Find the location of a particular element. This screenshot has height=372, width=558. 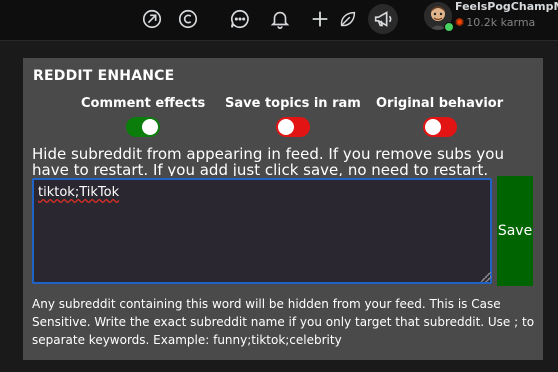

bell-icon is located at coordinates (280, 19).